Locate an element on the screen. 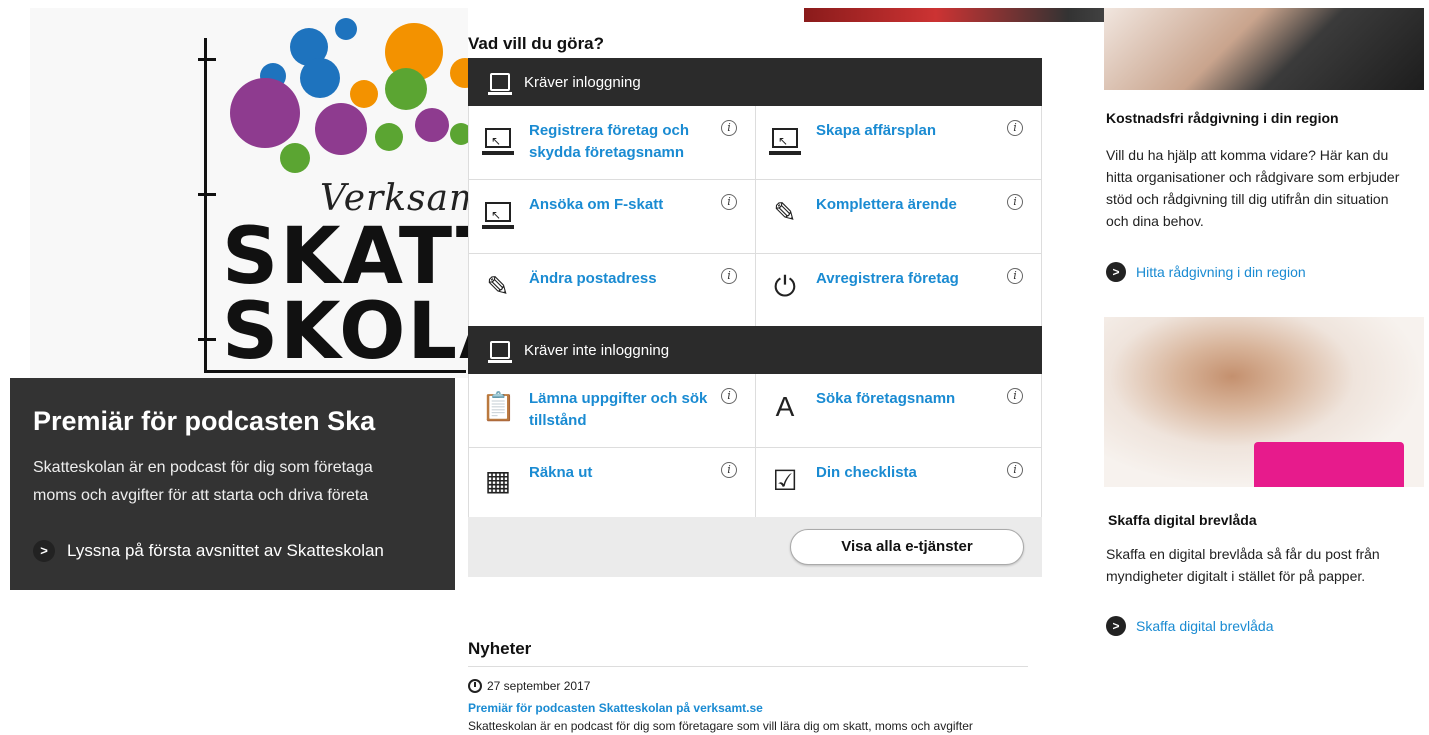 The height and width of the screenshot is (735, 1429). section-header-login: Kräver inloggning is located at coordinates (755, 82).